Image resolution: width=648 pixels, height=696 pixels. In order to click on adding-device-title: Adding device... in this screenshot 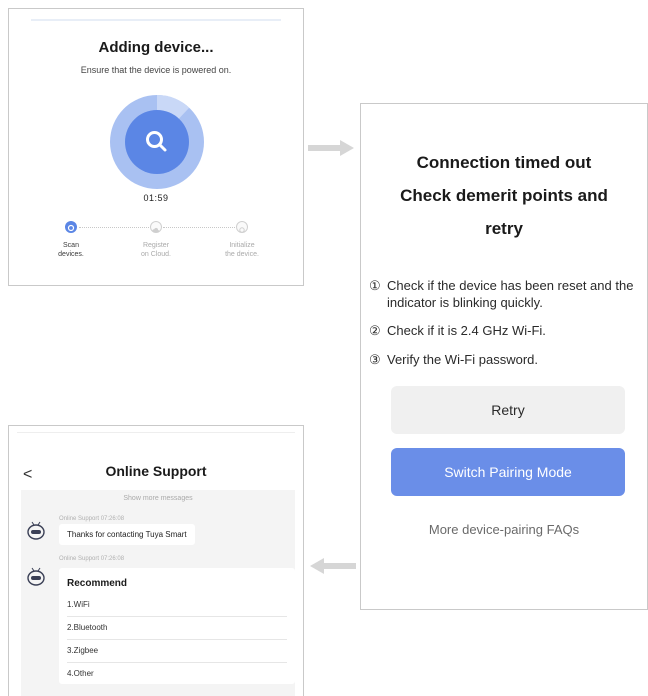, I will do `click(156, 47)`.